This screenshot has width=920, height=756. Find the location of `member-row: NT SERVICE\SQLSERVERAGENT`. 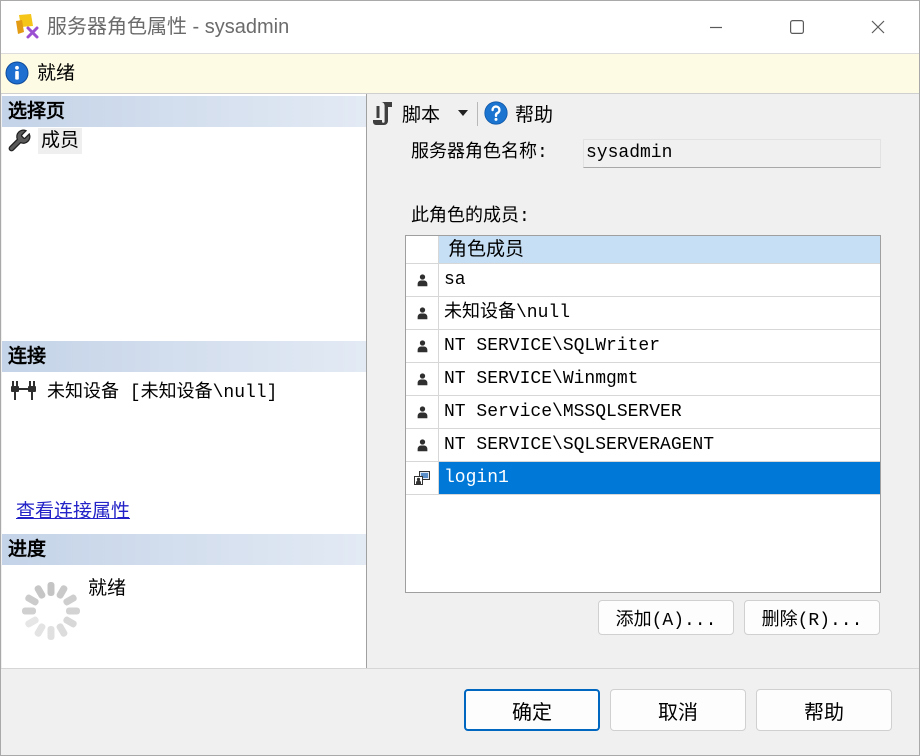

member-row: NT SERVICE\SQLSERVERAGENT is located at coordinates (643, 445).